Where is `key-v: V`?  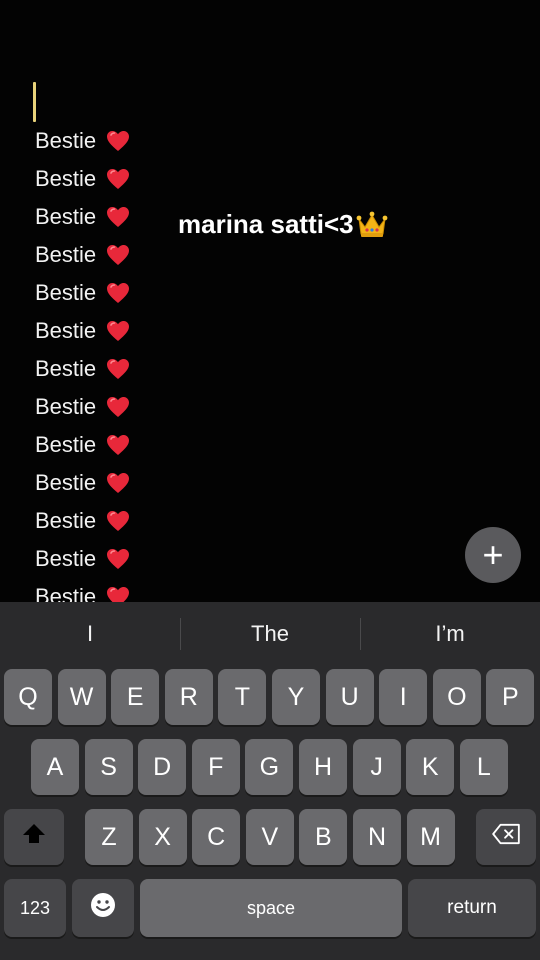 key-v: V is located at coordinates (269, 837).